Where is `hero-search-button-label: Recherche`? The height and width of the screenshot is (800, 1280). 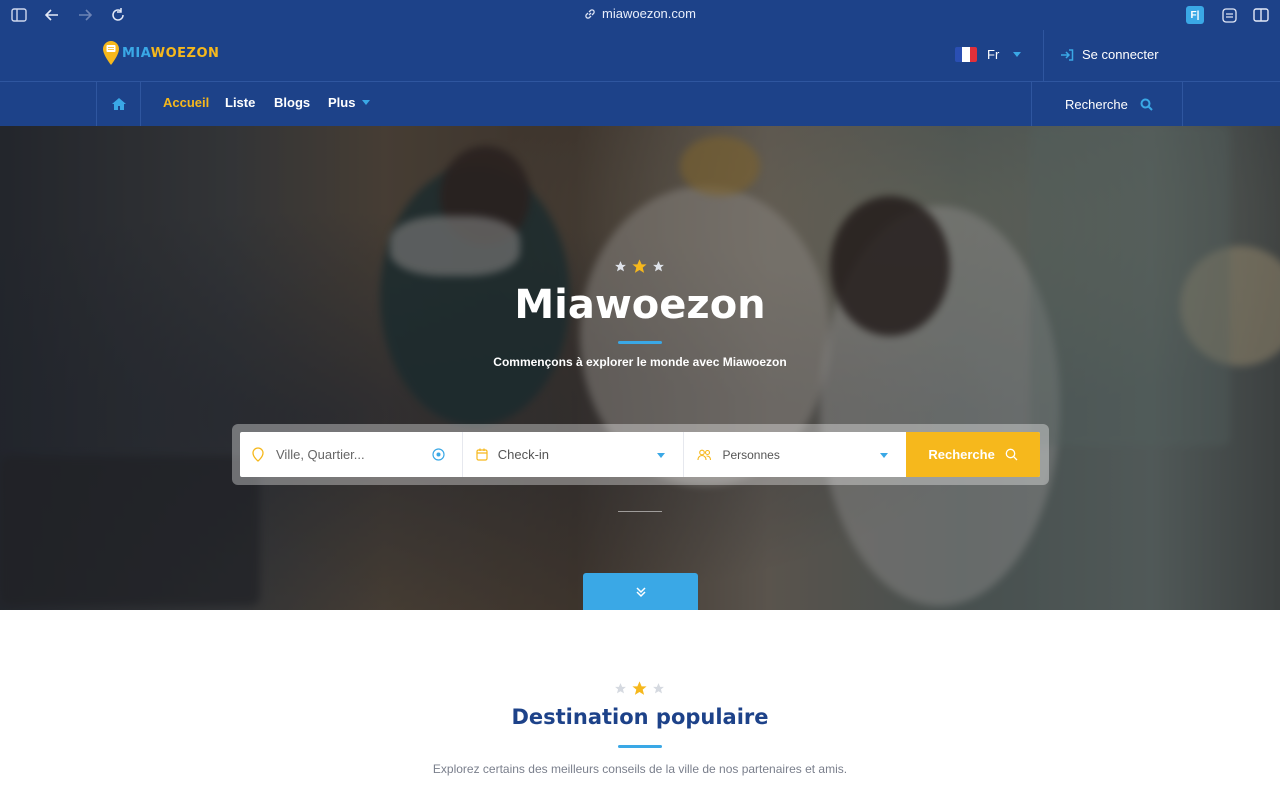
hero-search-button-label: Recherche is located at coordinates (961, 454).